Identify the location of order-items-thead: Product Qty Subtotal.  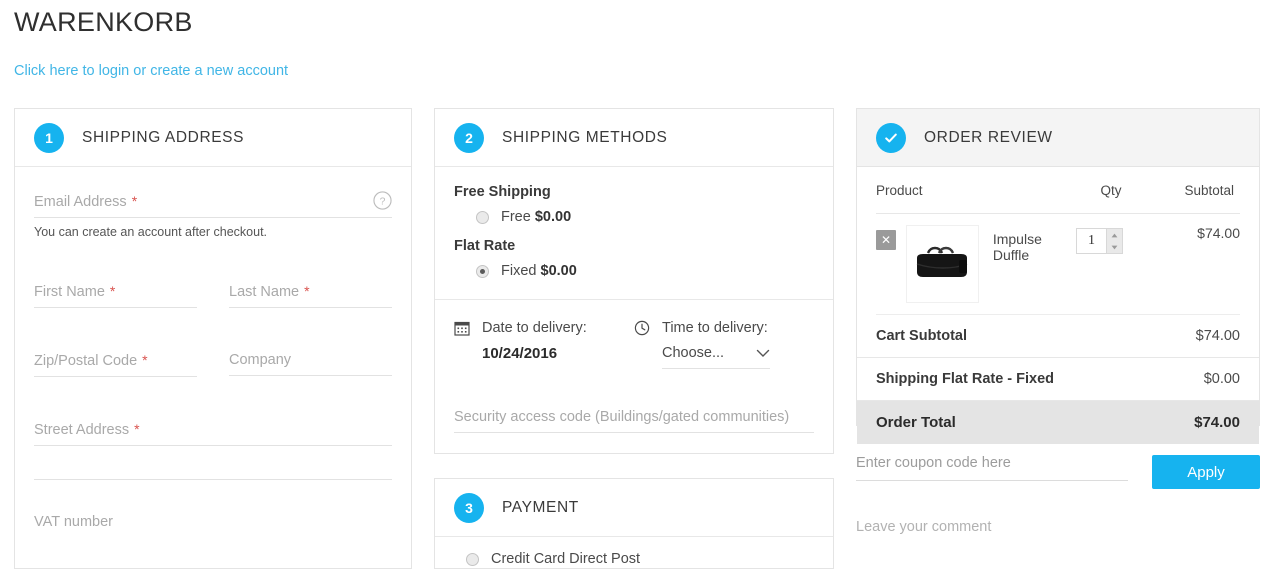
(1058, 190).